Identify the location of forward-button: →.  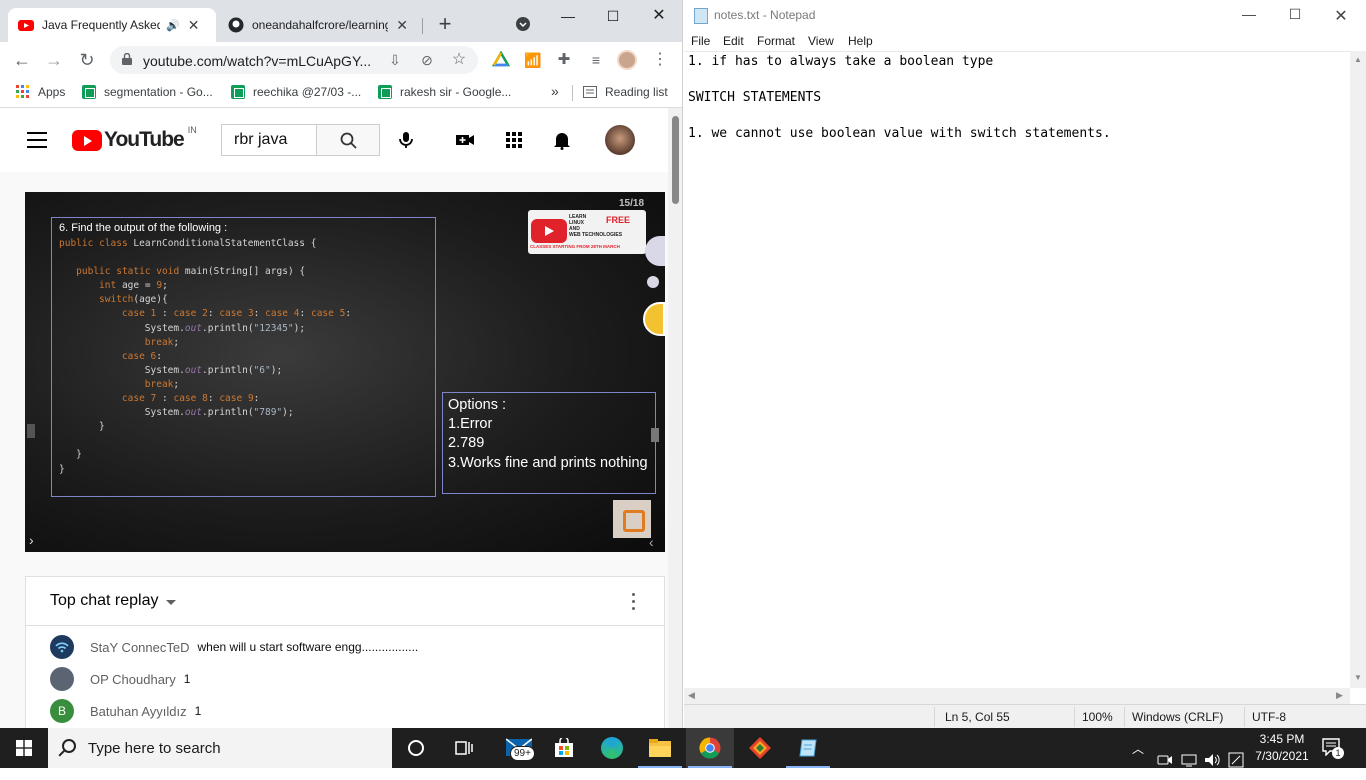
(54, 60).